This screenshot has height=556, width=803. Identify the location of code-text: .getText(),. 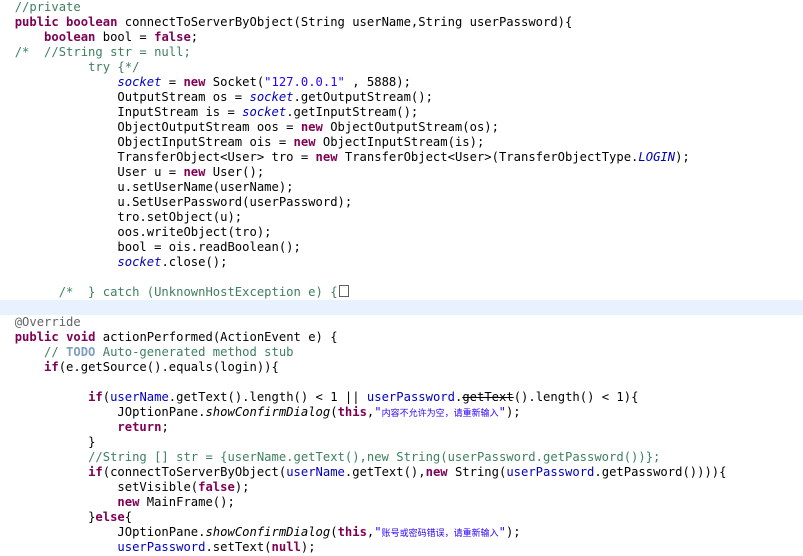
(385, 472).